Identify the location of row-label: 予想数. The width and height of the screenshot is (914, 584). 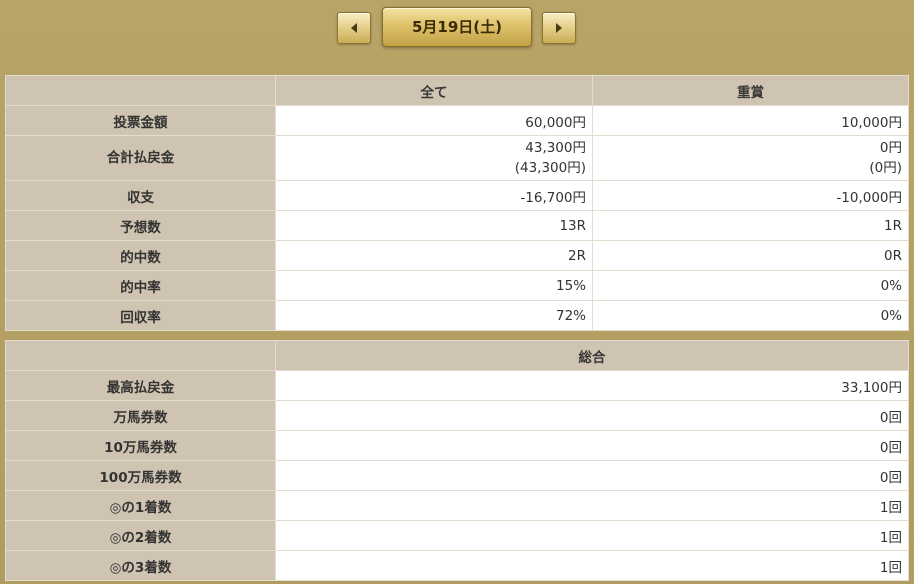
(140, 225).